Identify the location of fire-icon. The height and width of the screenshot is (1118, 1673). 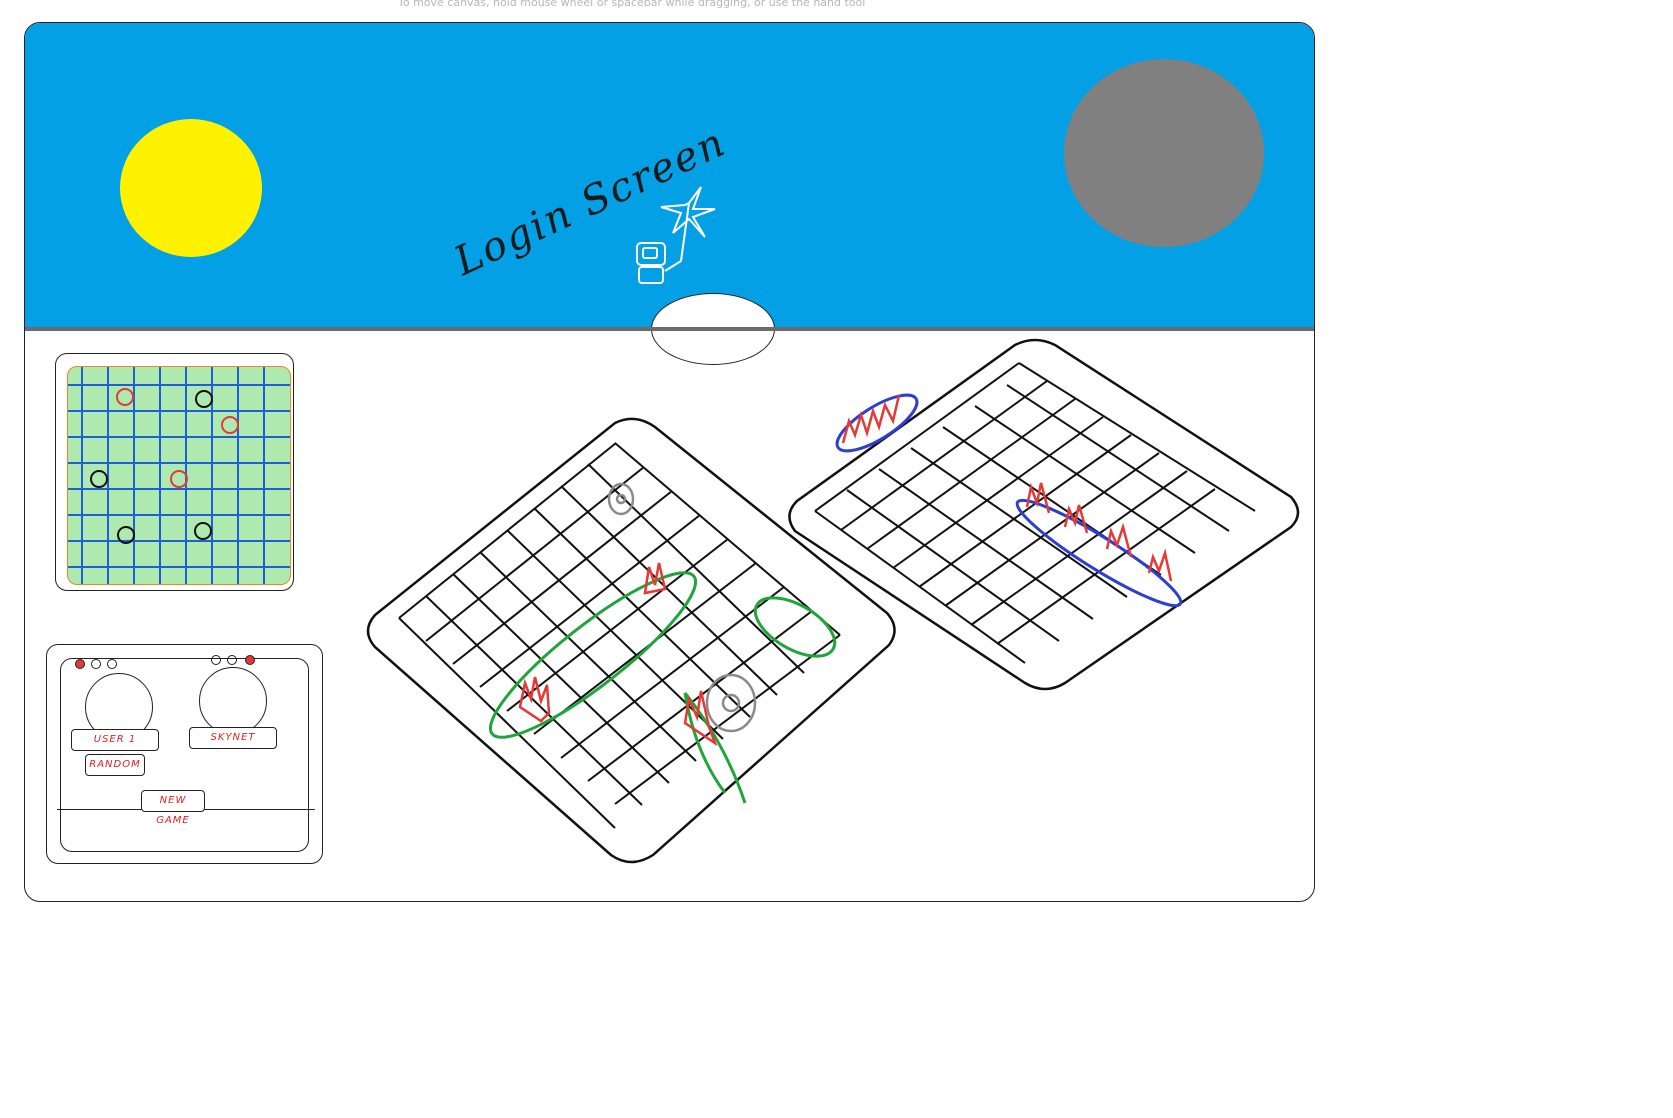
(1007, 488).